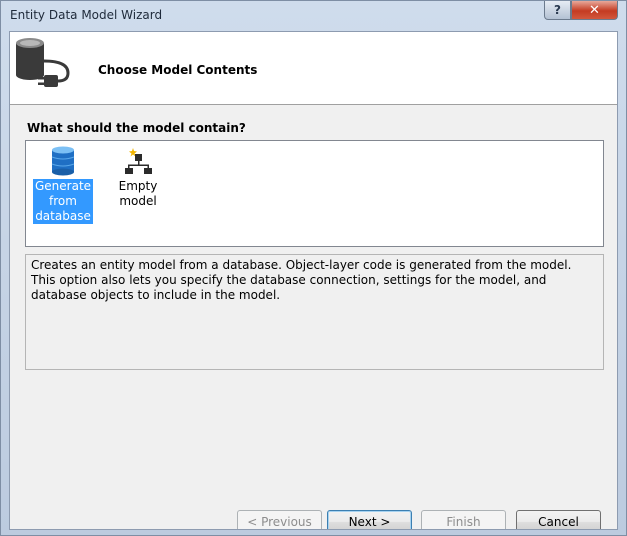  I want to click on empty-model-option: Empty model, so click(138, 177).